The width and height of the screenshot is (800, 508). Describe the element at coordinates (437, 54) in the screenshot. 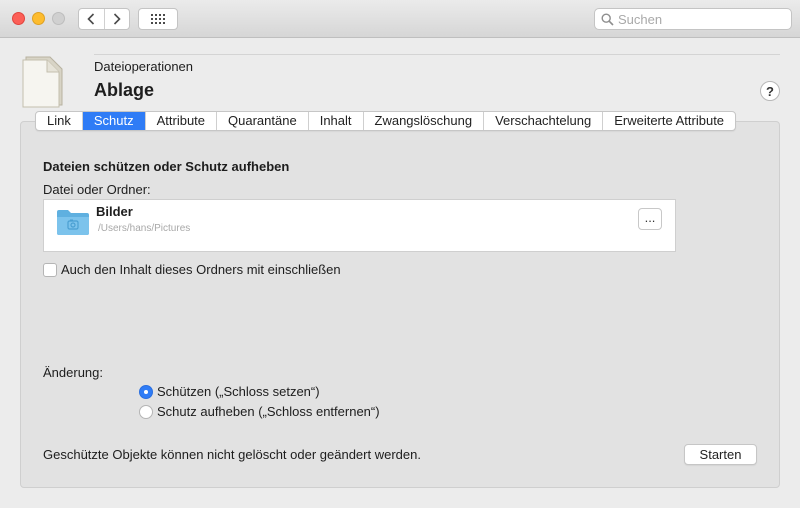

I see `header-divider` at that location.